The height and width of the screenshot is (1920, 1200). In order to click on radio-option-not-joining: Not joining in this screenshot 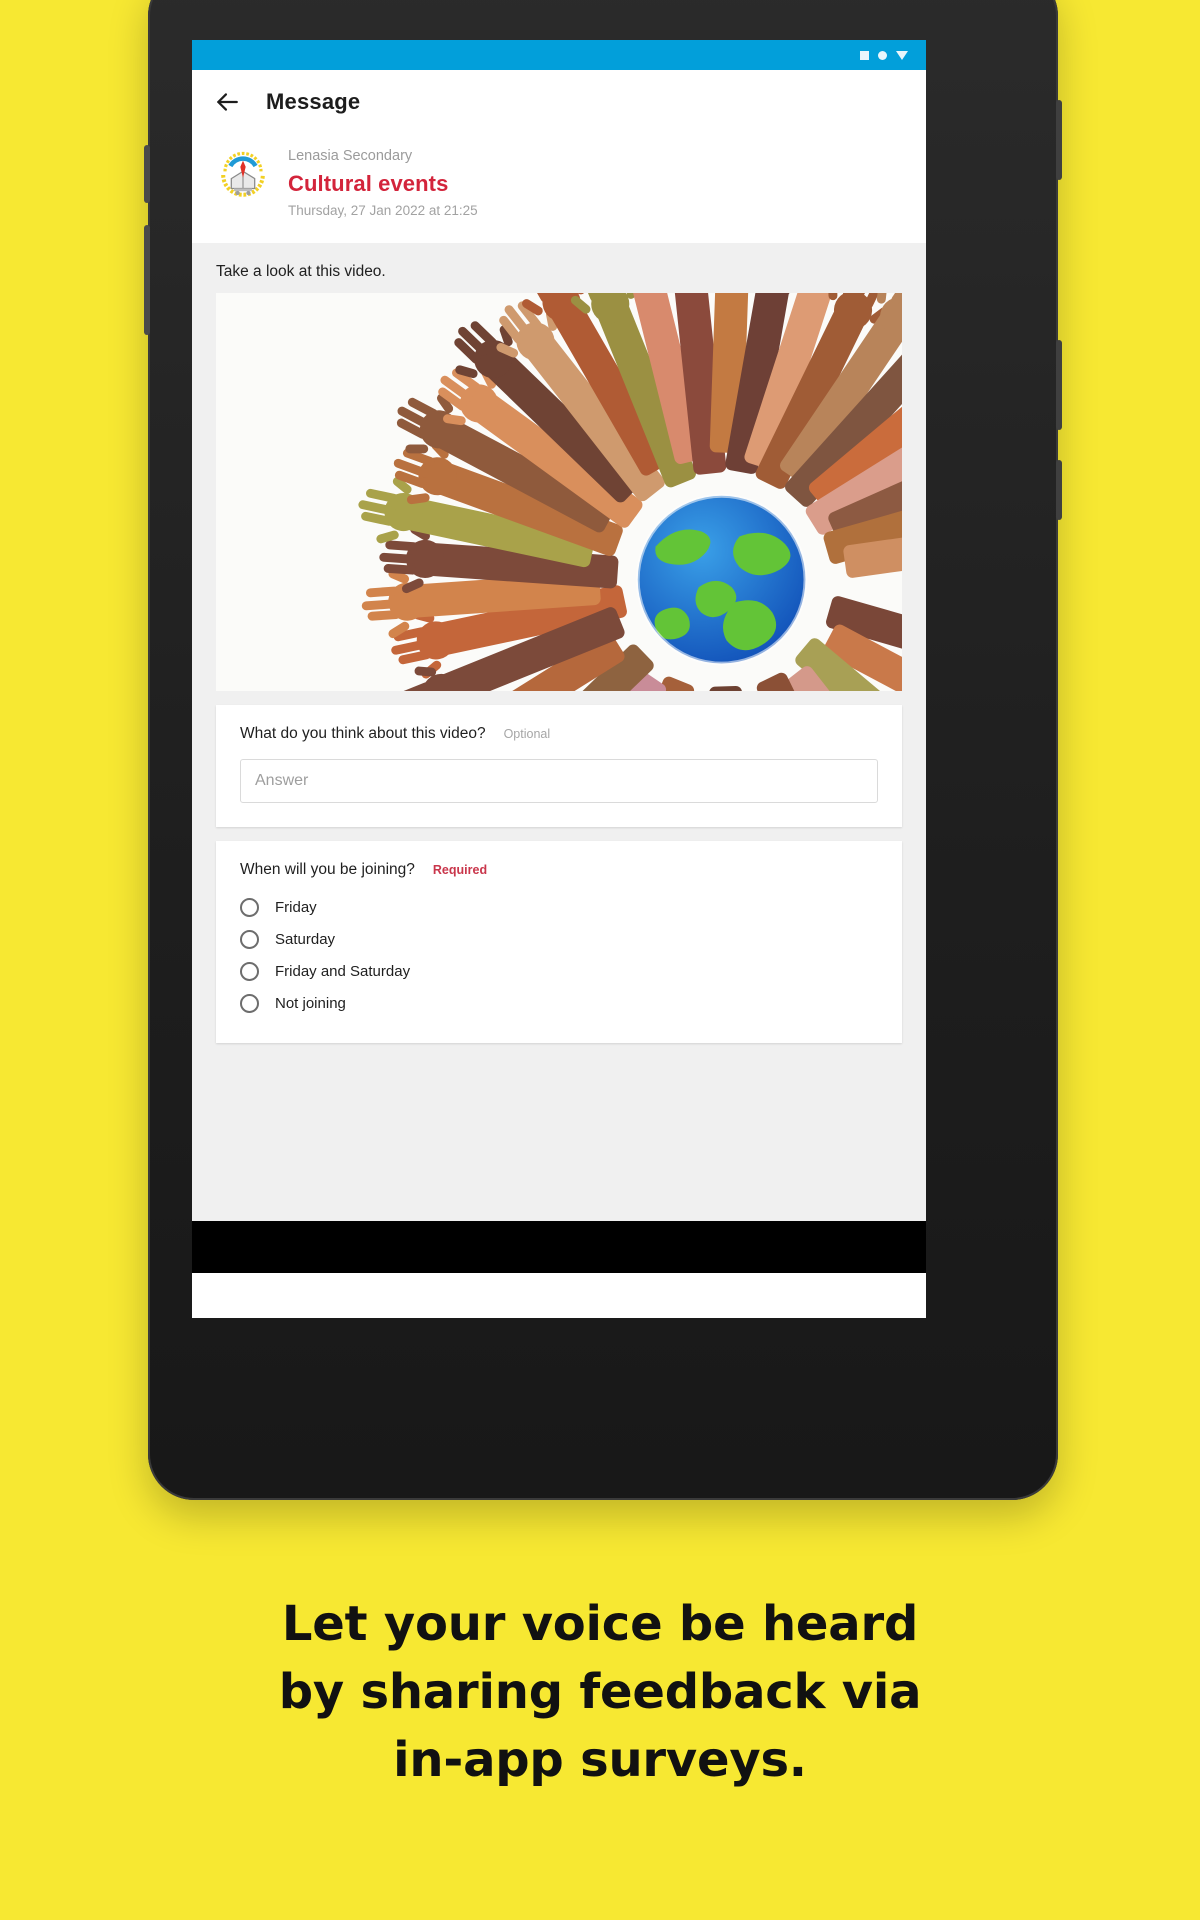, I will do `click(559, 1003)`.